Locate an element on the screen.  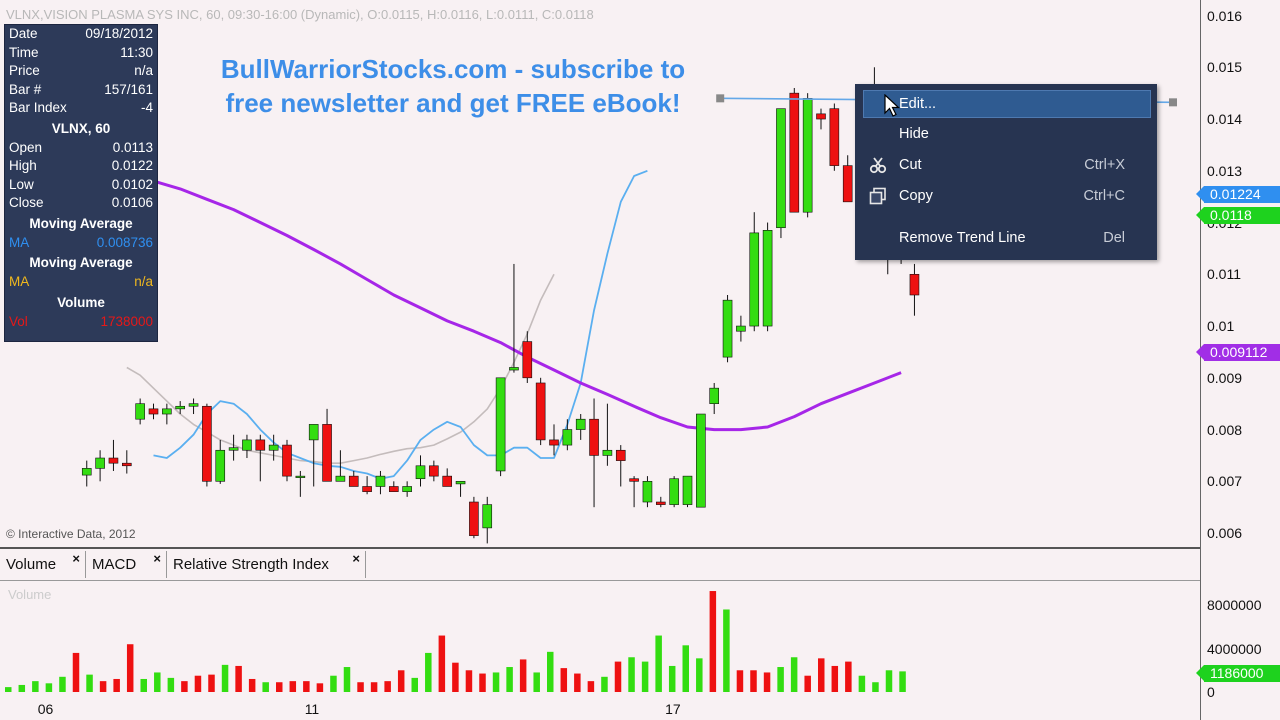
data-copyright: © Interactive Data, 2012 is located at coordinates (71, 534).